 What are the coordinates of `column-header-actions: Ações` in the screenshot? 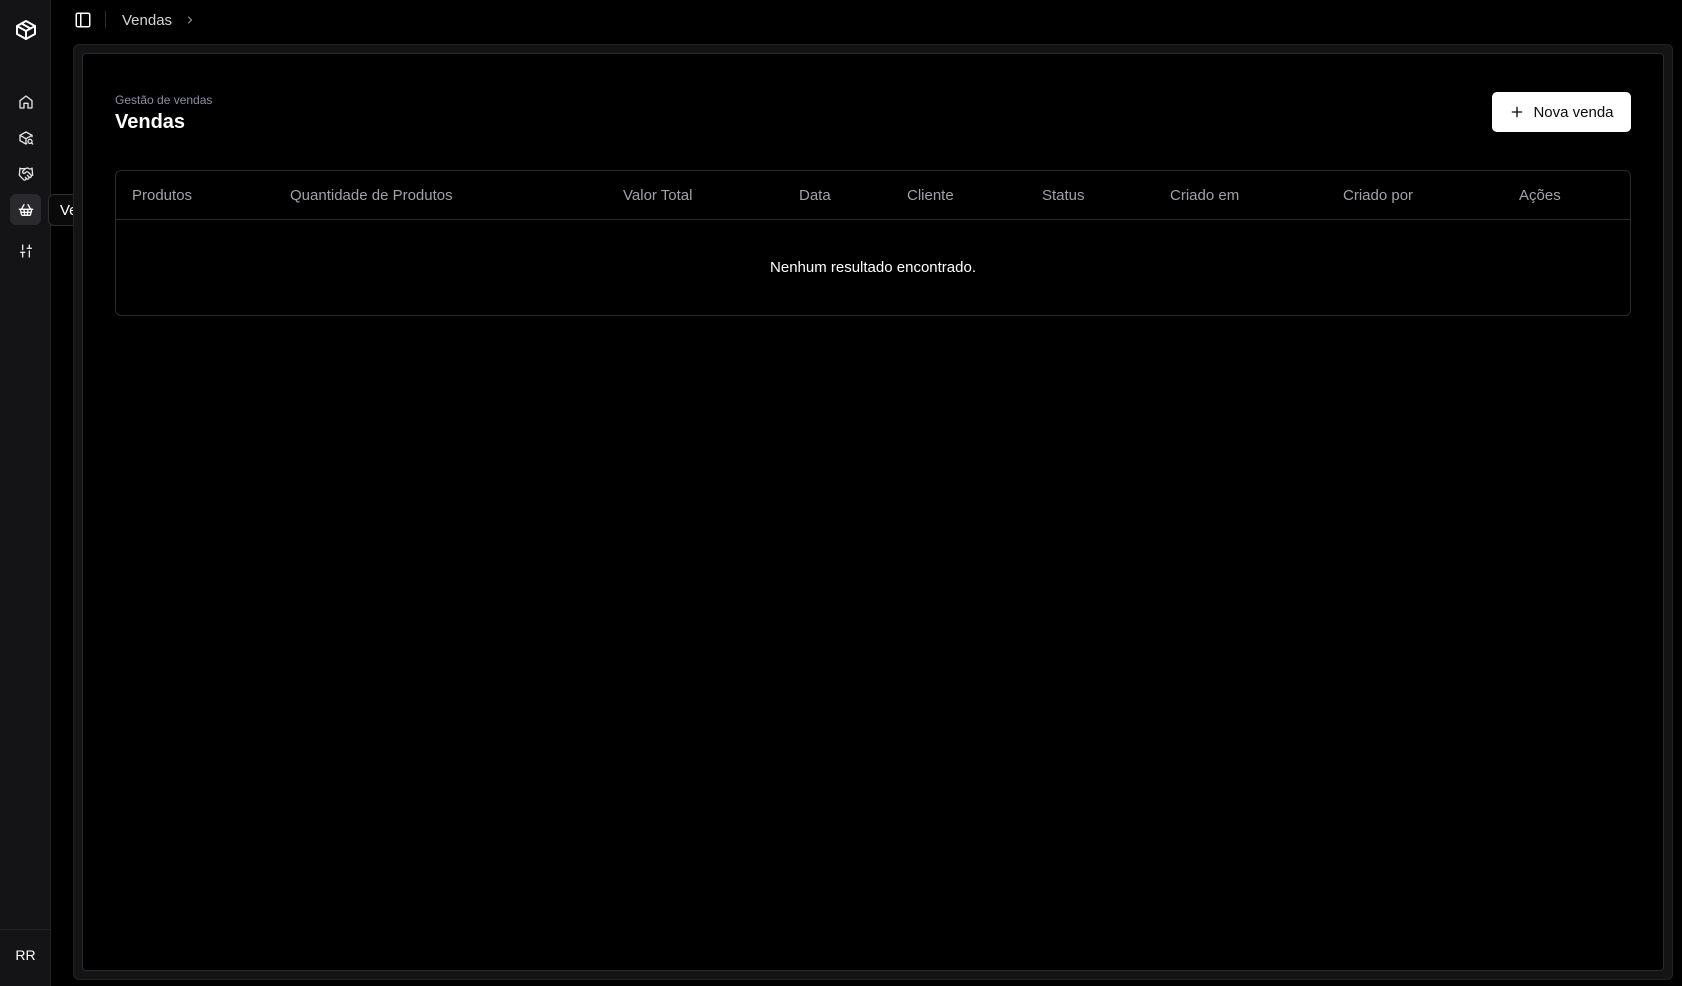 It's located at (1540, 195).